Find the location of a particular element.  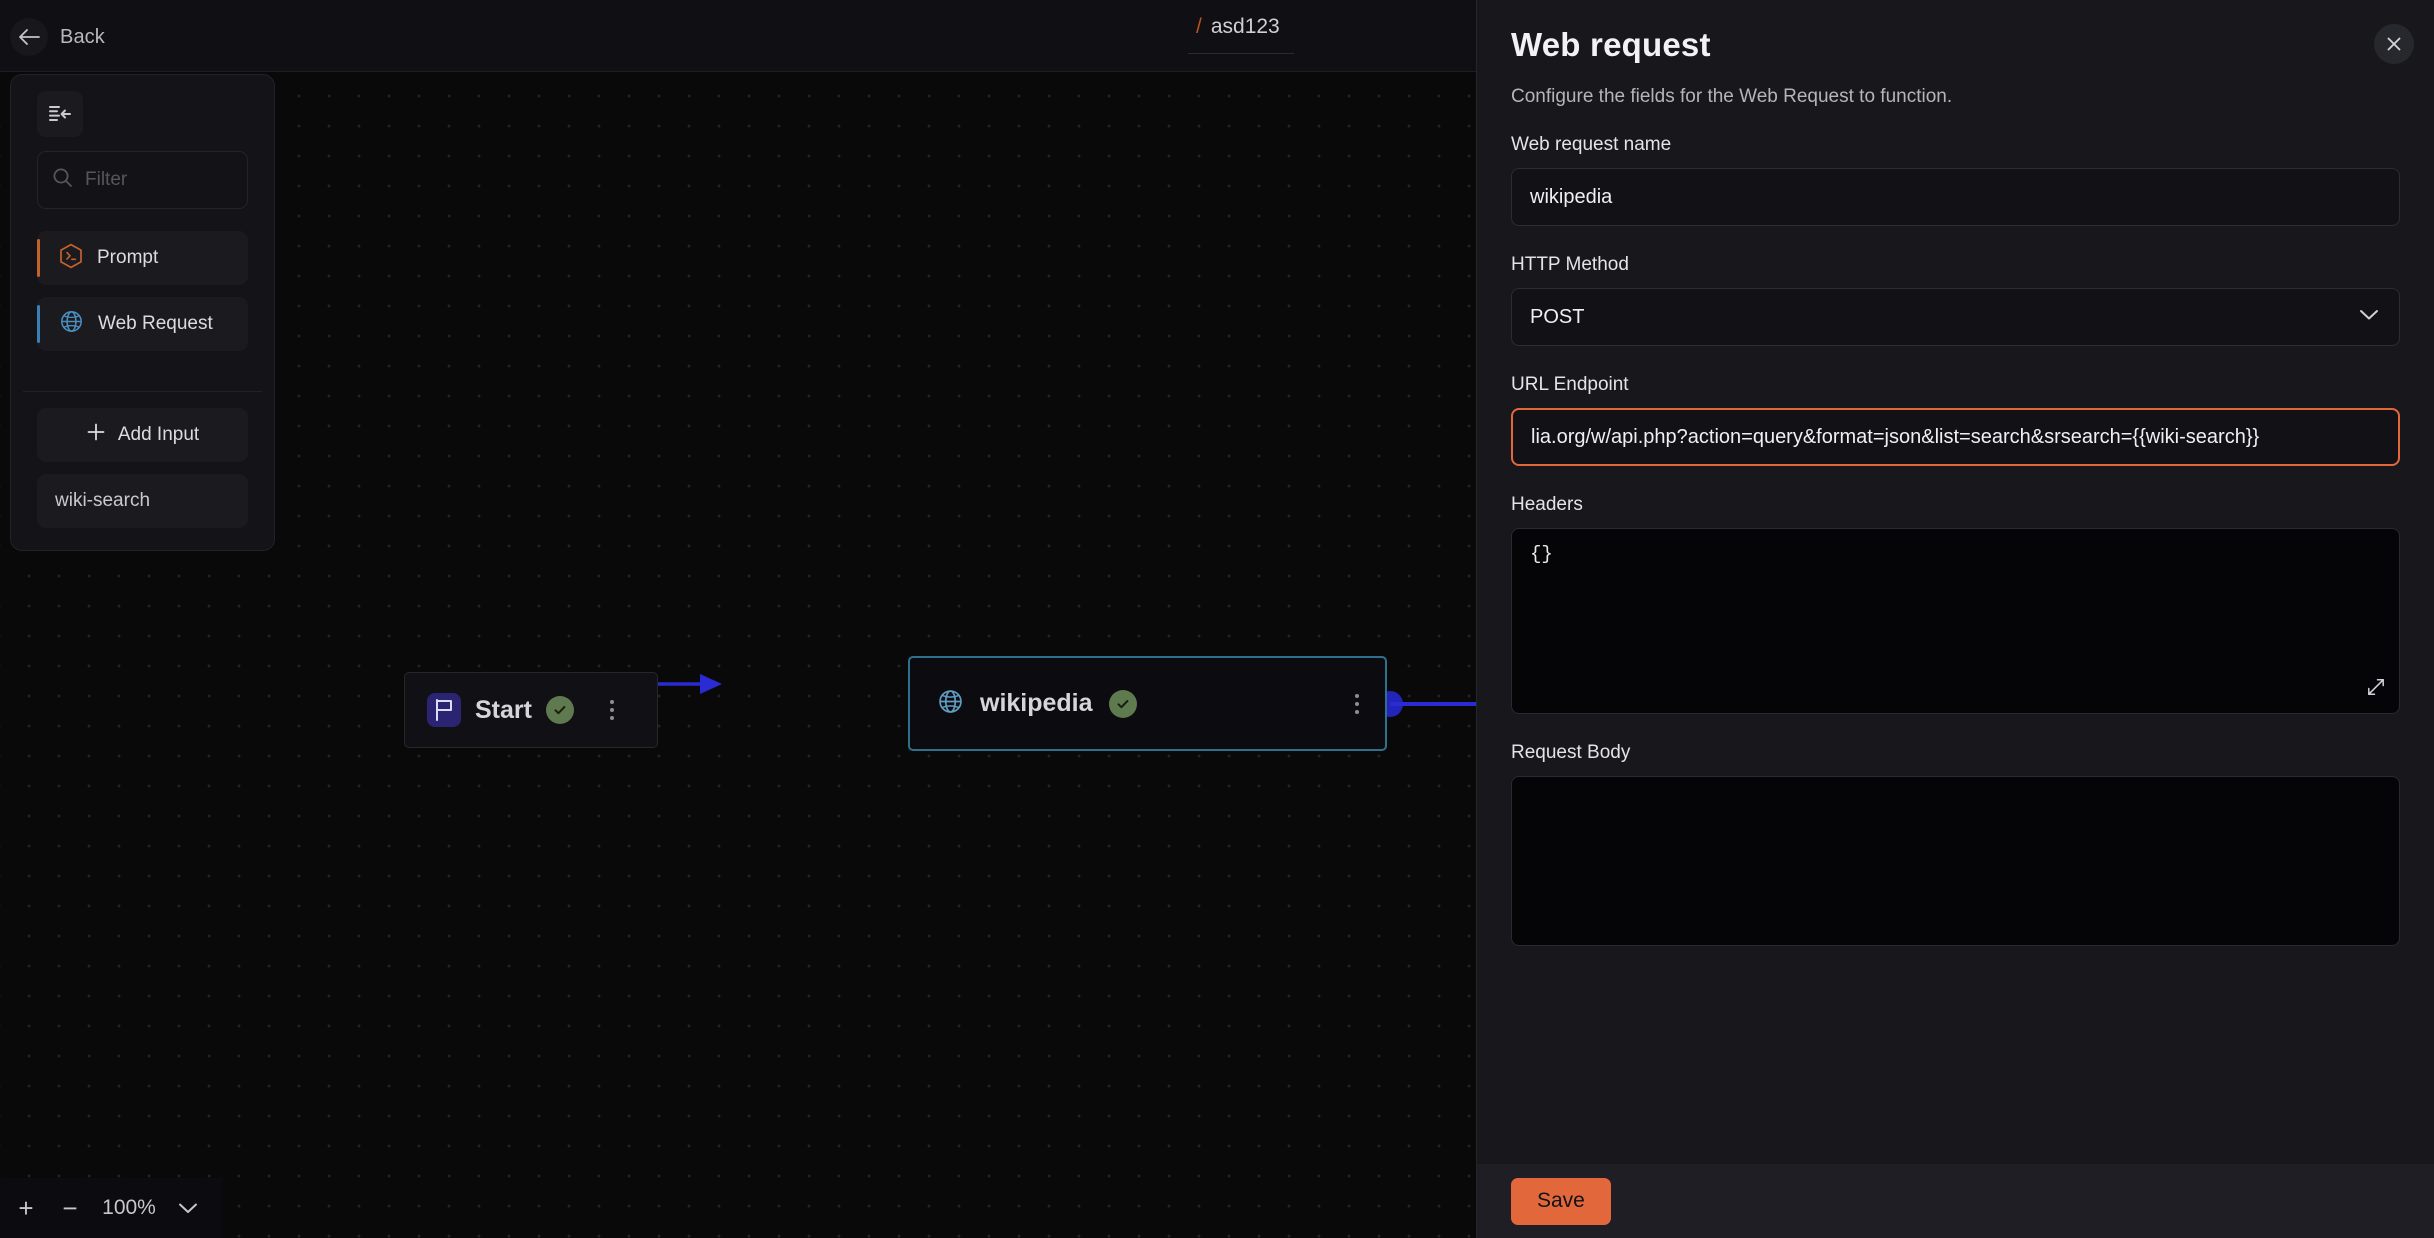

http-method-select-wrap is located at coordinates (1955, 317).